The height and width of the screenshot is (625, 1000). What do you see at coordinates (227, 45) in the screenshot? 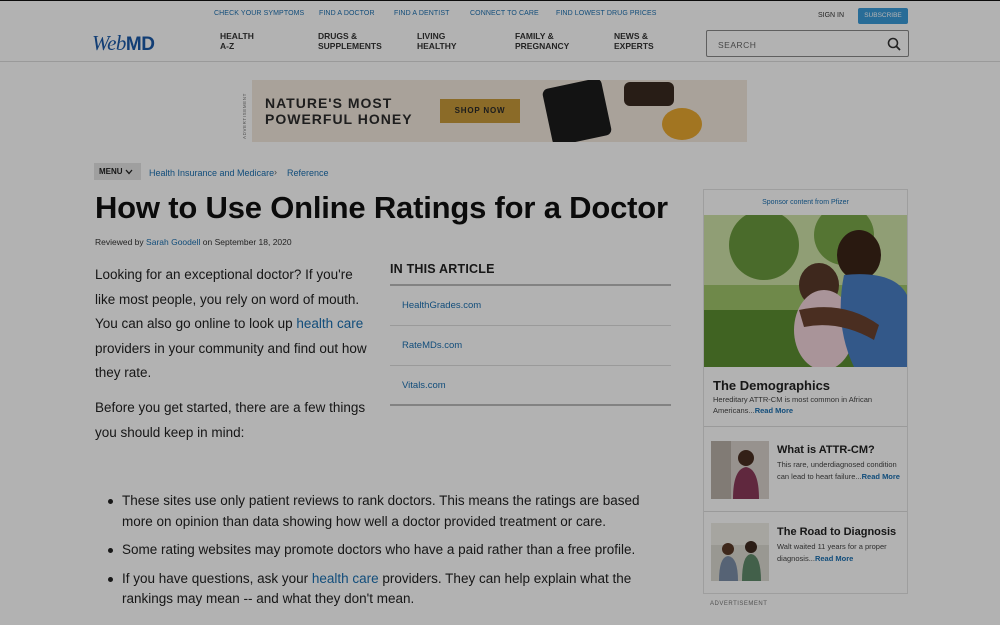
I see `nav-label-line2: A-Z` at bounding box center [227, 45].